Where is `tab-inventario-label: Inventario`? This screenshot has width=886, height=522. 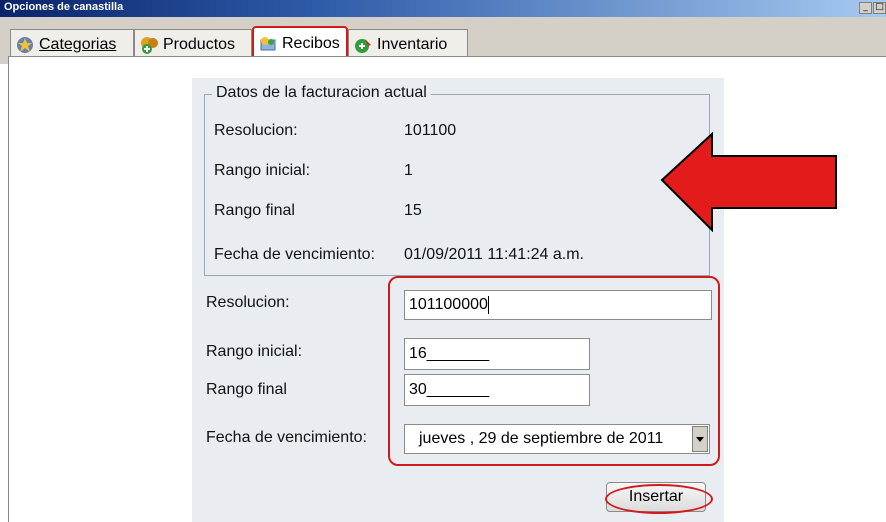
tab-inventario-label: Inventario is located at coordinates (412, 44).